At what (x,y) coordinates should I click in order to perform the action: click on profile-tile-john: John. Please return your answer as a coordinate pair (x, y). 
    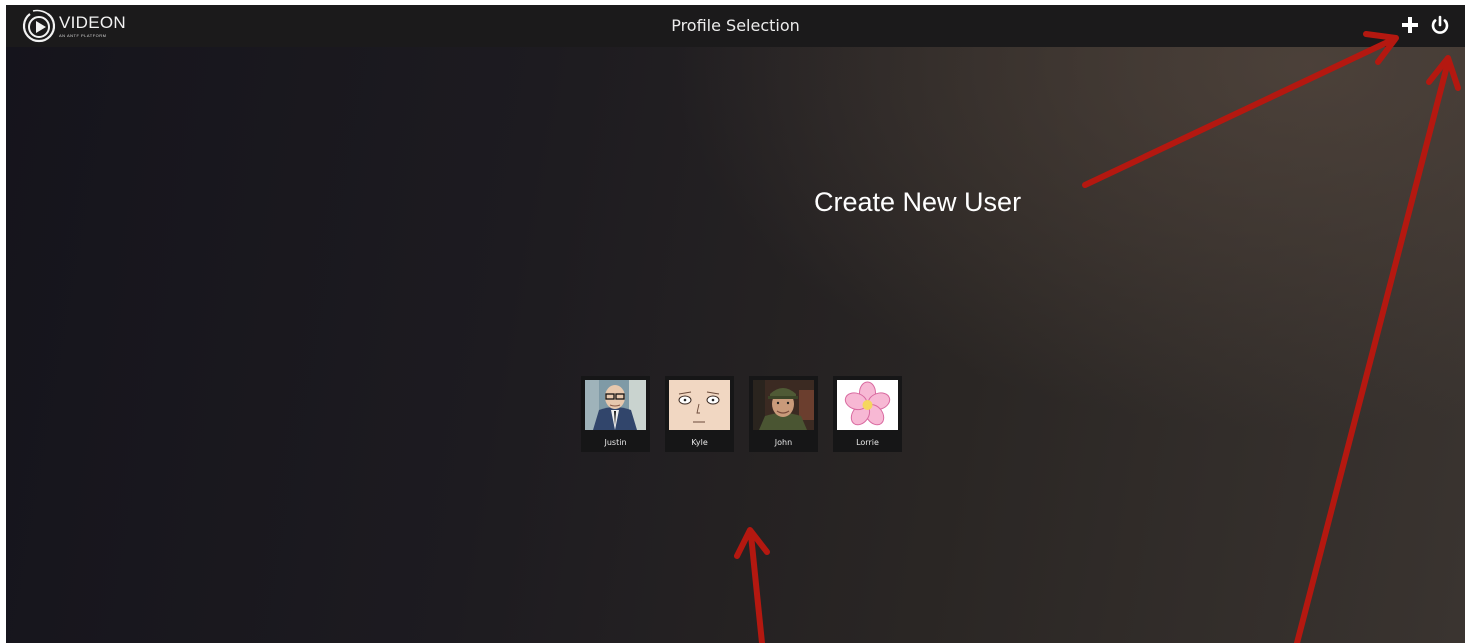
    Looking at the image, I should click on (783, 414).